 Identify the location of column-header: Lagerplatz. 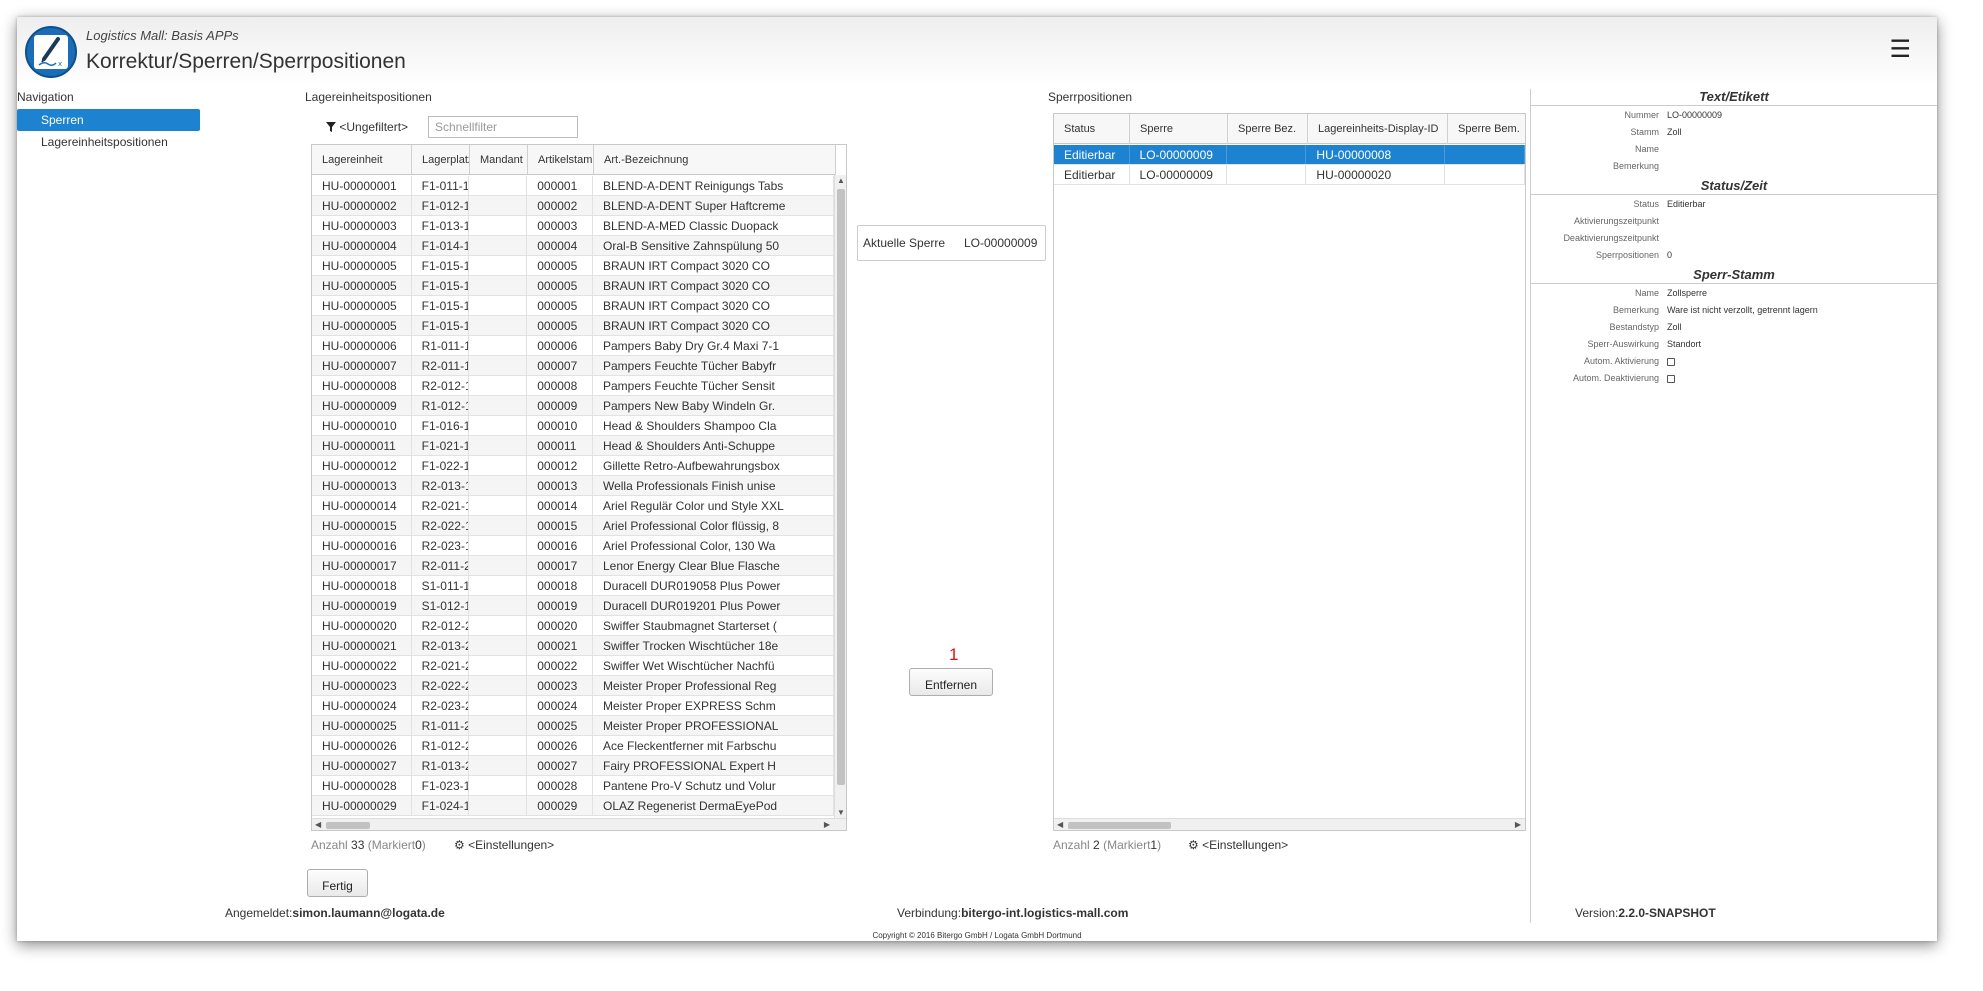
(441, 160).